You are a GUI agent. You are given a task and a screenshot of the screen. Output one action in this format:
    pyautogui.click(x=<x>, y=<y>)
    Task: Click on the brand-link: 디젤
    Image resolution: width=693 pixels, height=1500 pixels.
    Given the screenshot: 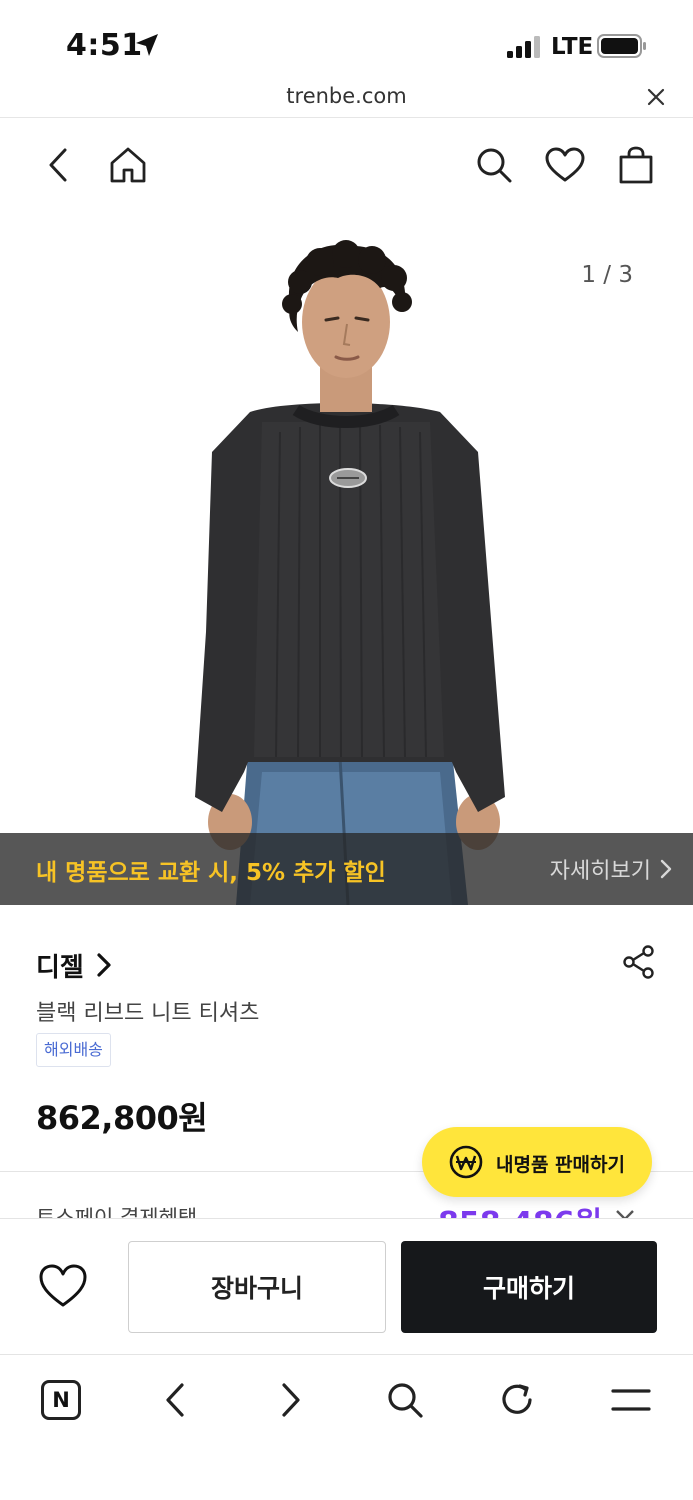 What is the action you would take?
    pyautogui.click(x=60, y=965)
    